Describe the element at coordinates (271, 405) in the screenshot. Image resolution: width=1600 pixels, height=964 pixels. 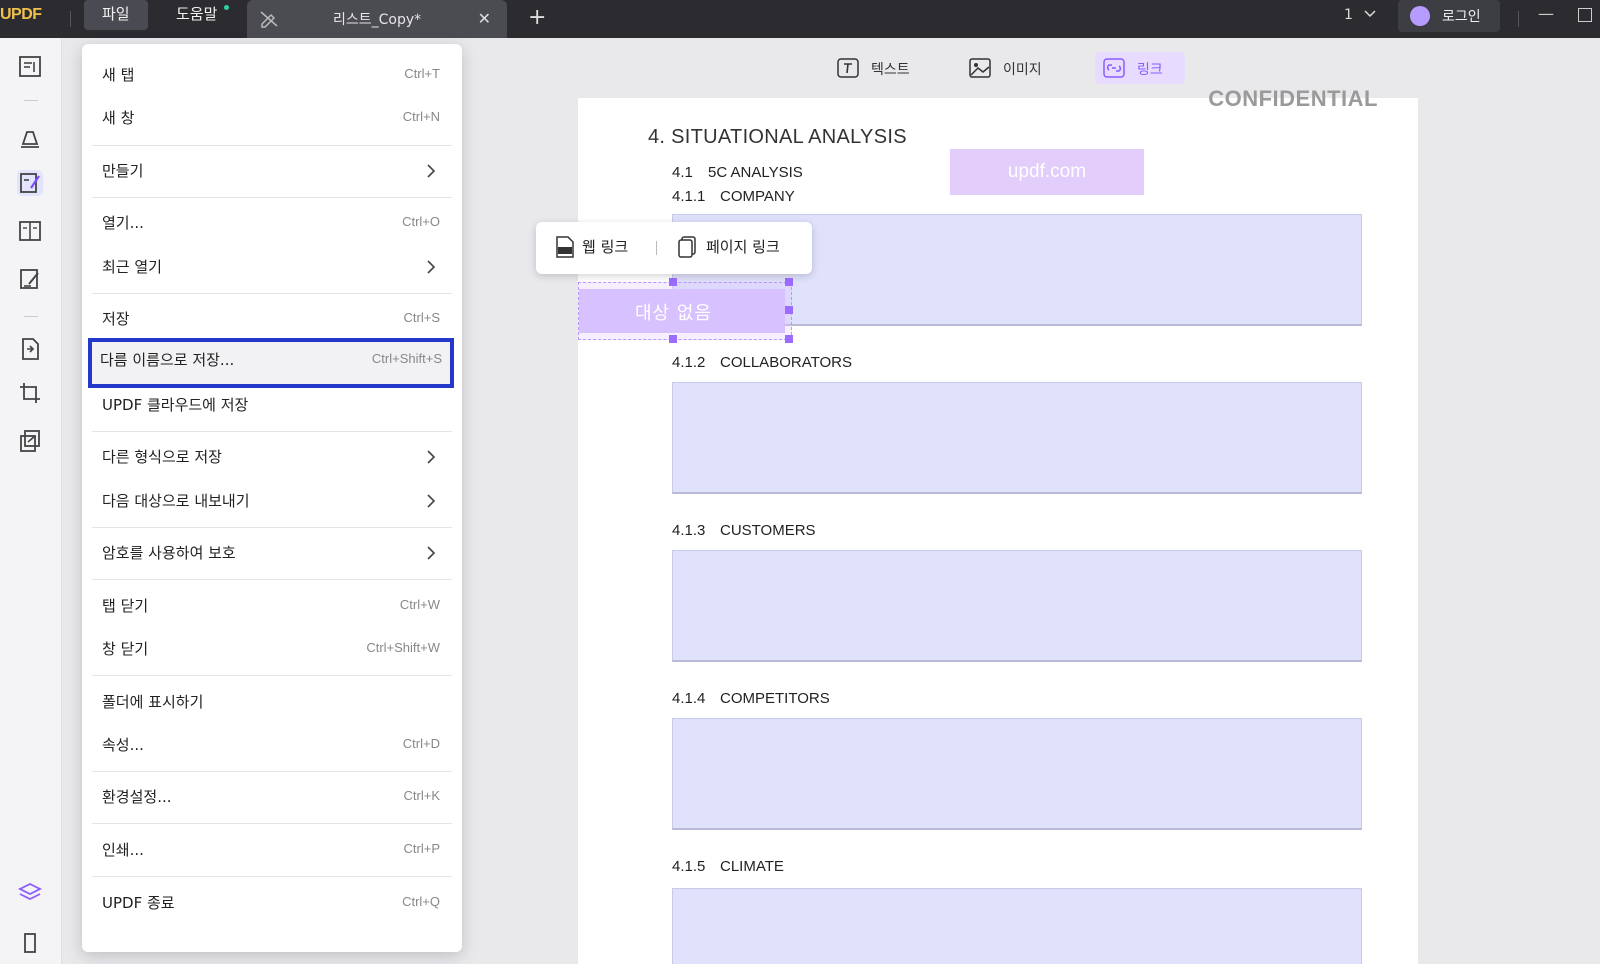
I see `menu-item-save-to-cloud: UPDF 클라우드에 저장` at that location.